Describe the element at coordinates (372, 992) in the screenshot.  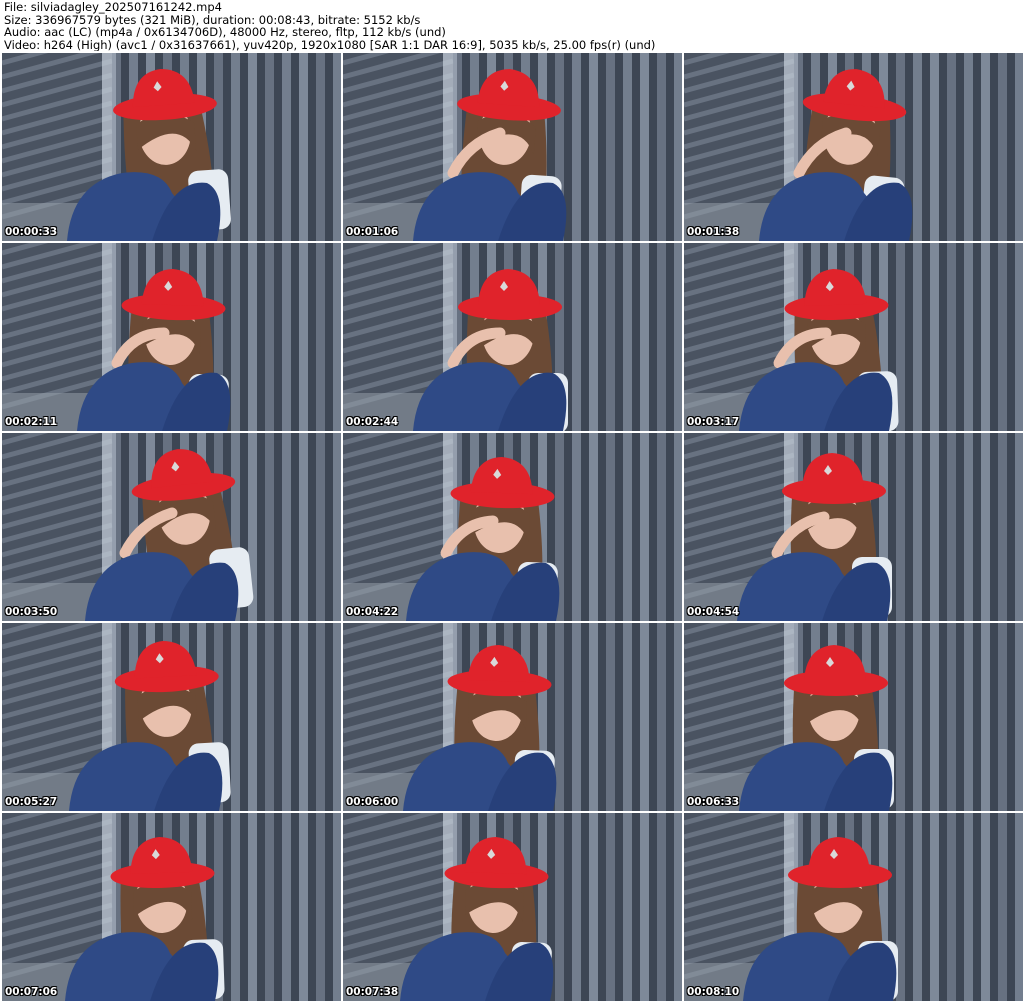
I see `thumbnail-timestamp: 00:07:38` at that location.